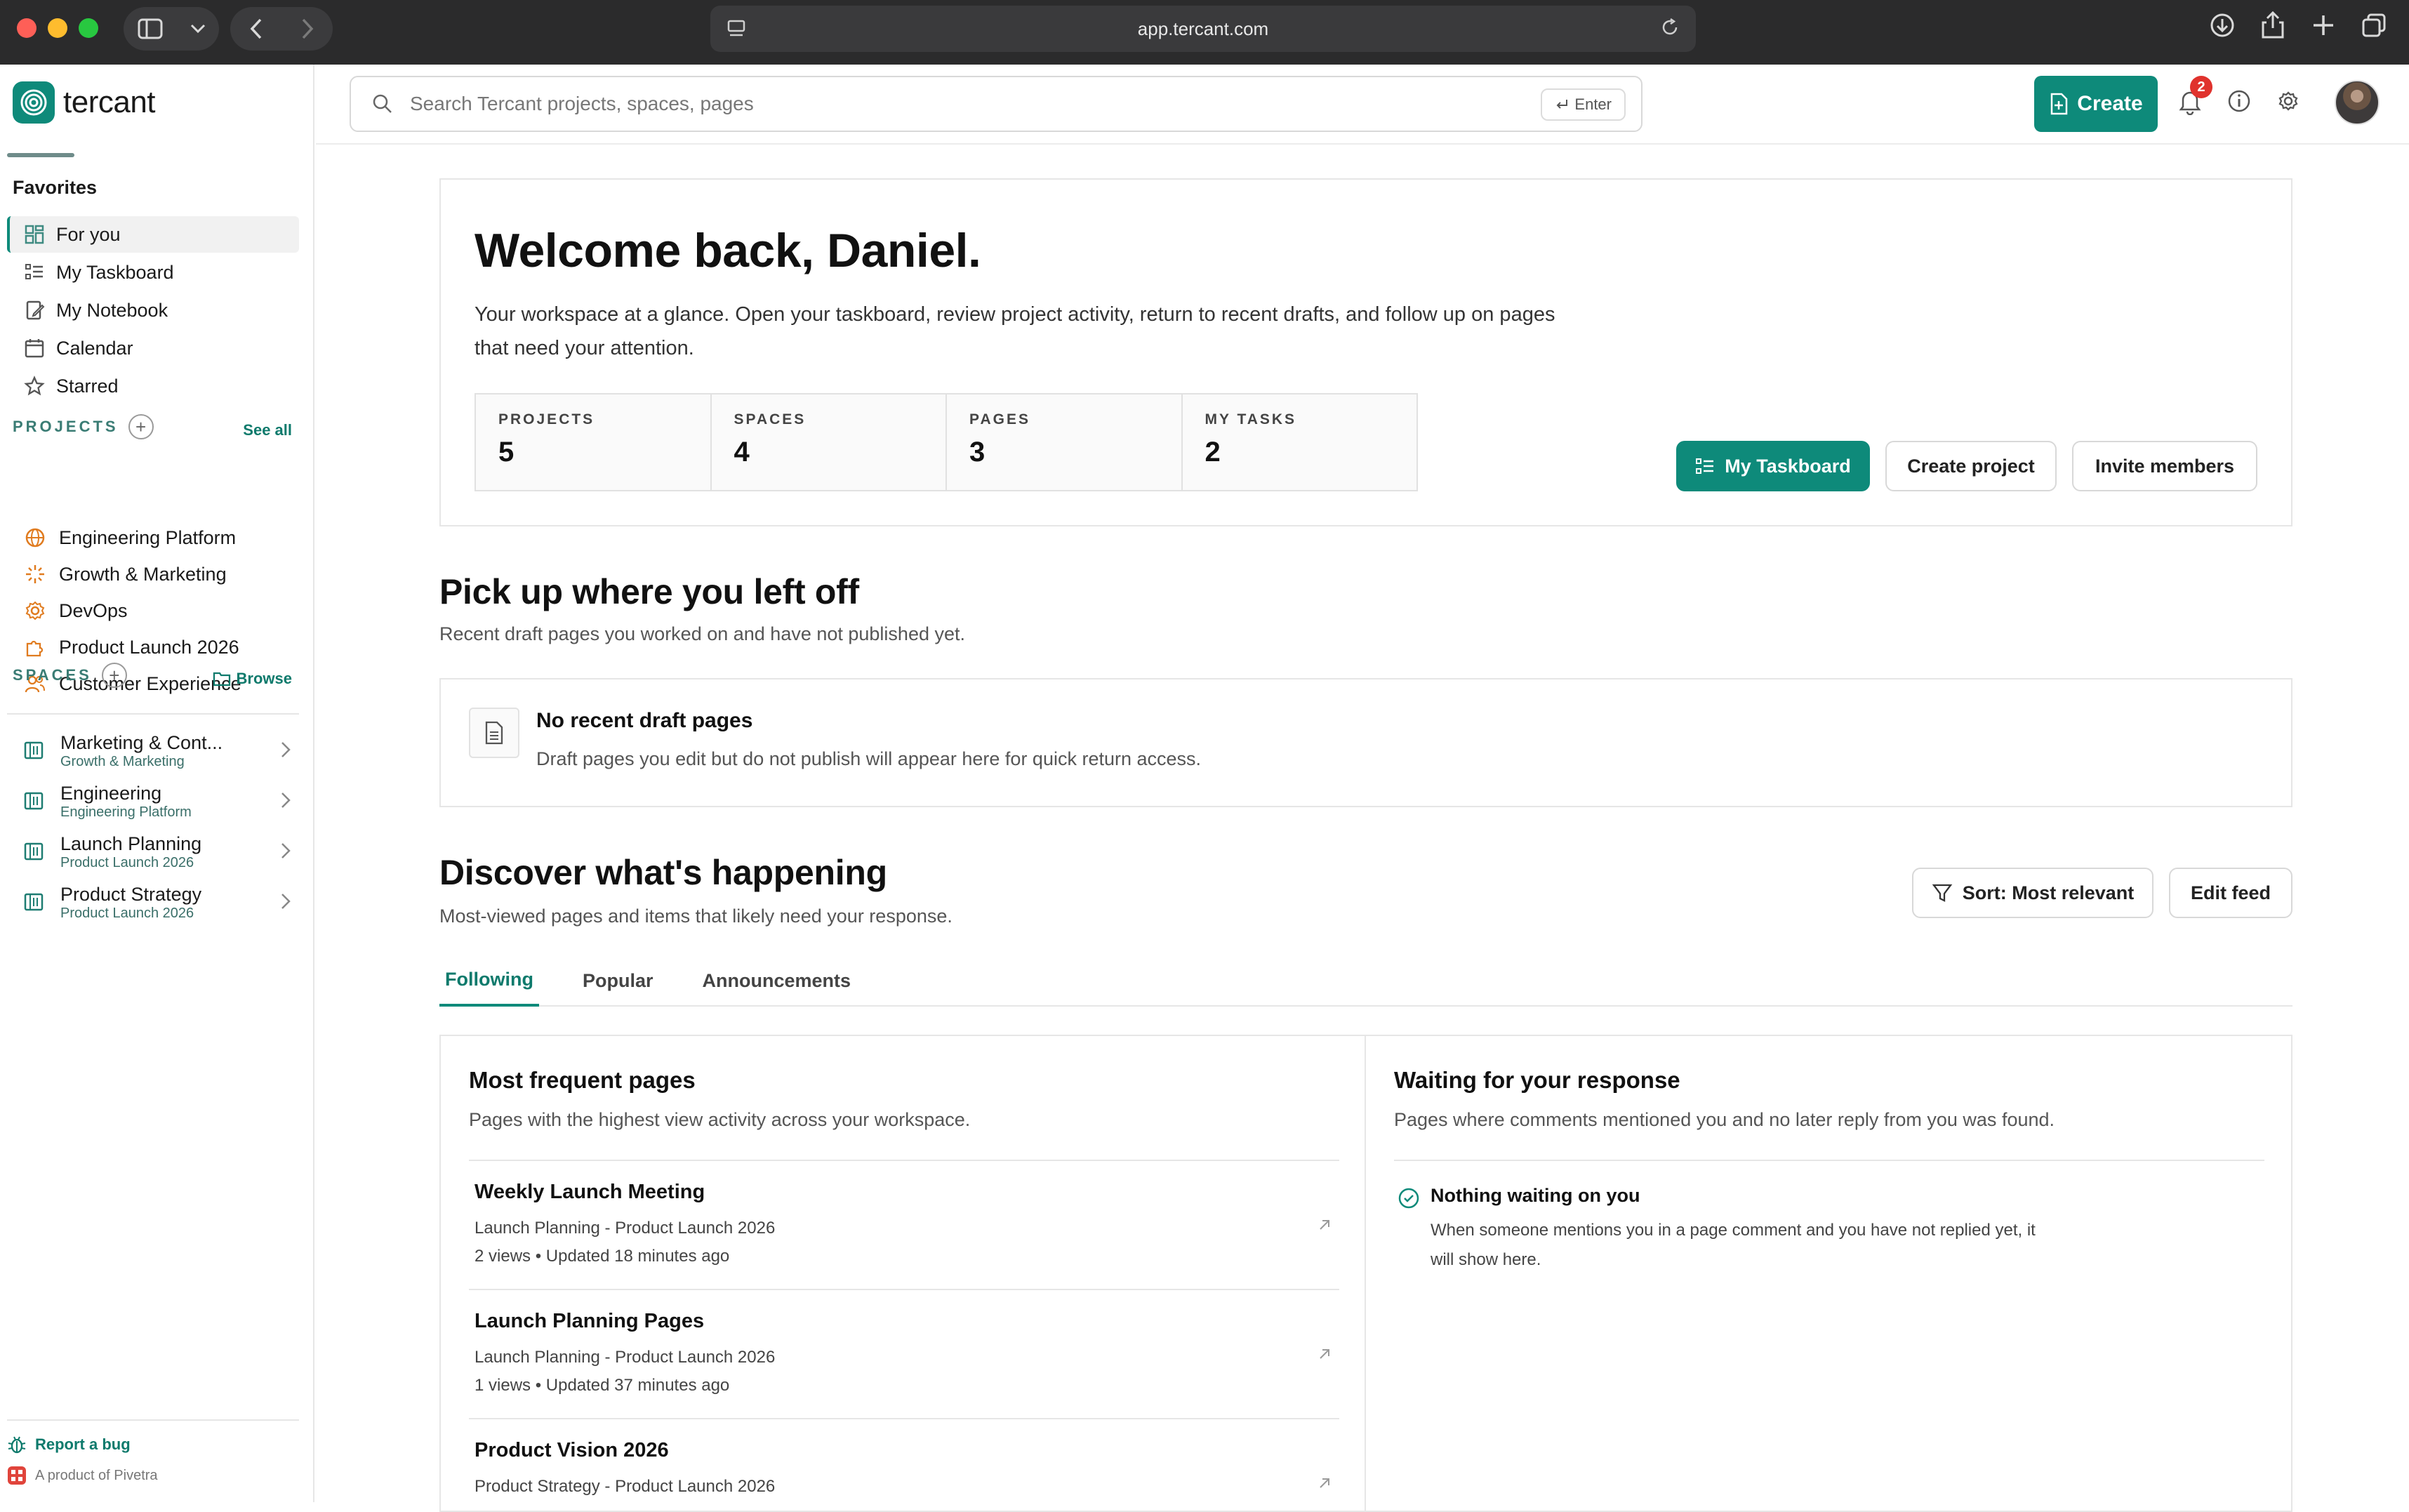  What do you see at coordinates (164, 537) in the screenshot?
I see `project-item-engineering-platform: Engineering Platform` at bounding box center [164, 537].